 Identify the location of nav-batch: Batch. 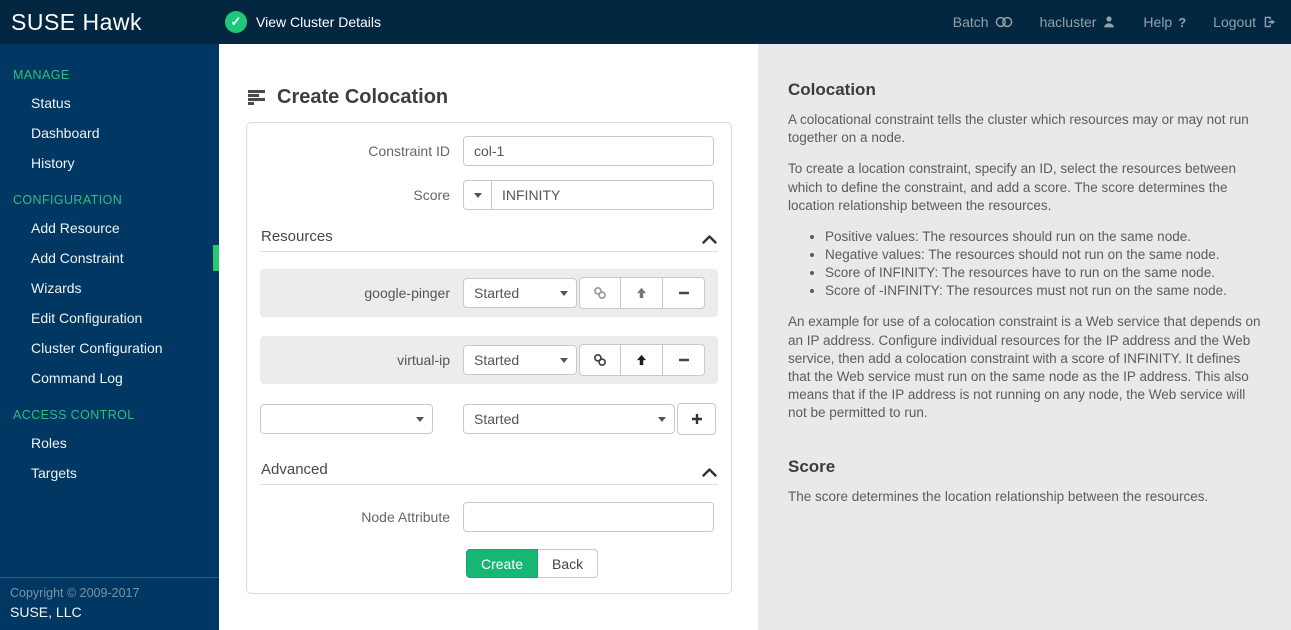
(983, 22).